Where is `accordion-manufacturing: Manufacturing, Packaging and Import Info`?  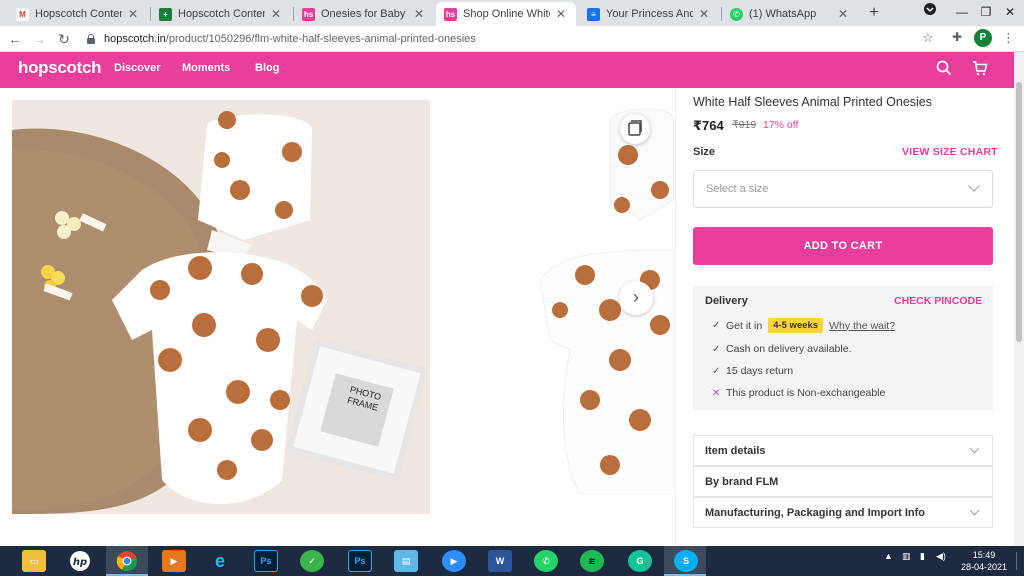 accordion-manufacturing: Manufacturing, Packaging and Import Info is located at coordinates (843, 512).